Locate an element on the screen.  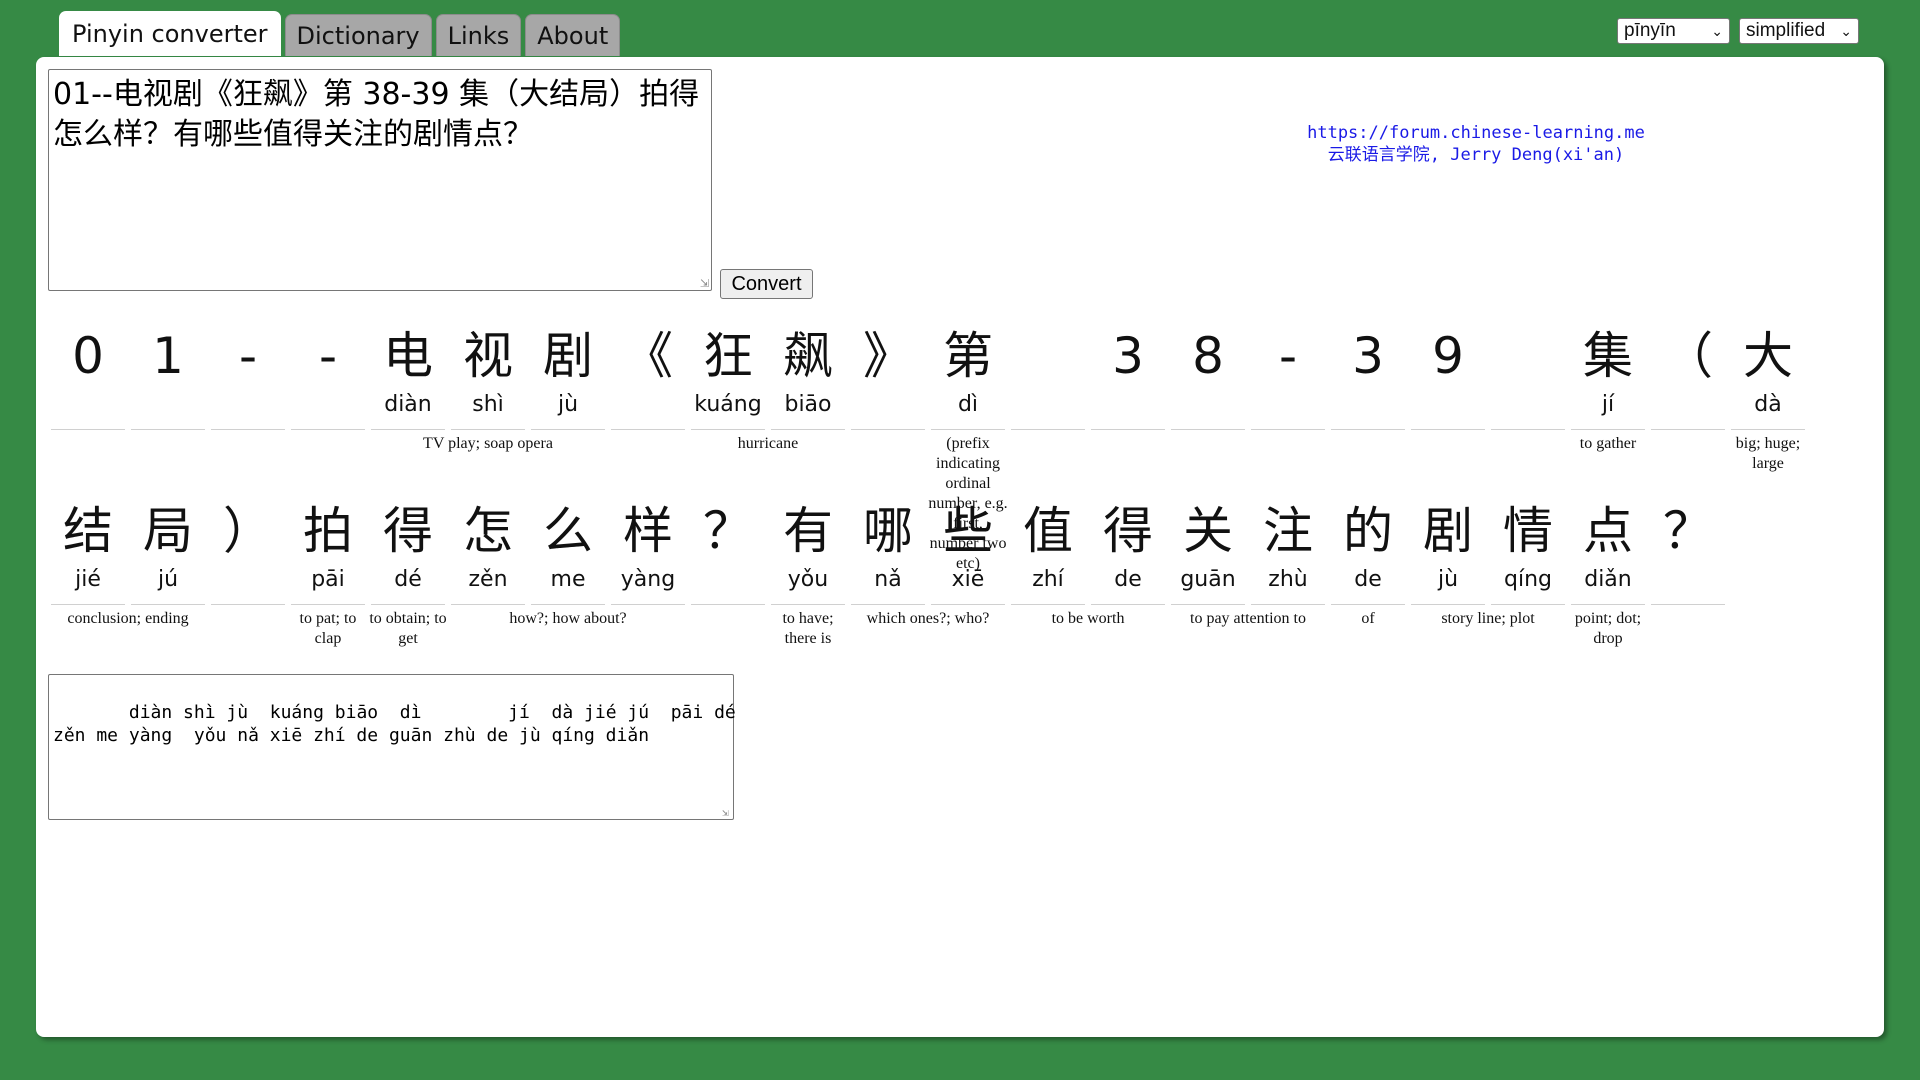
definition: point; dot; drop is located at coordinates (1608, 628).